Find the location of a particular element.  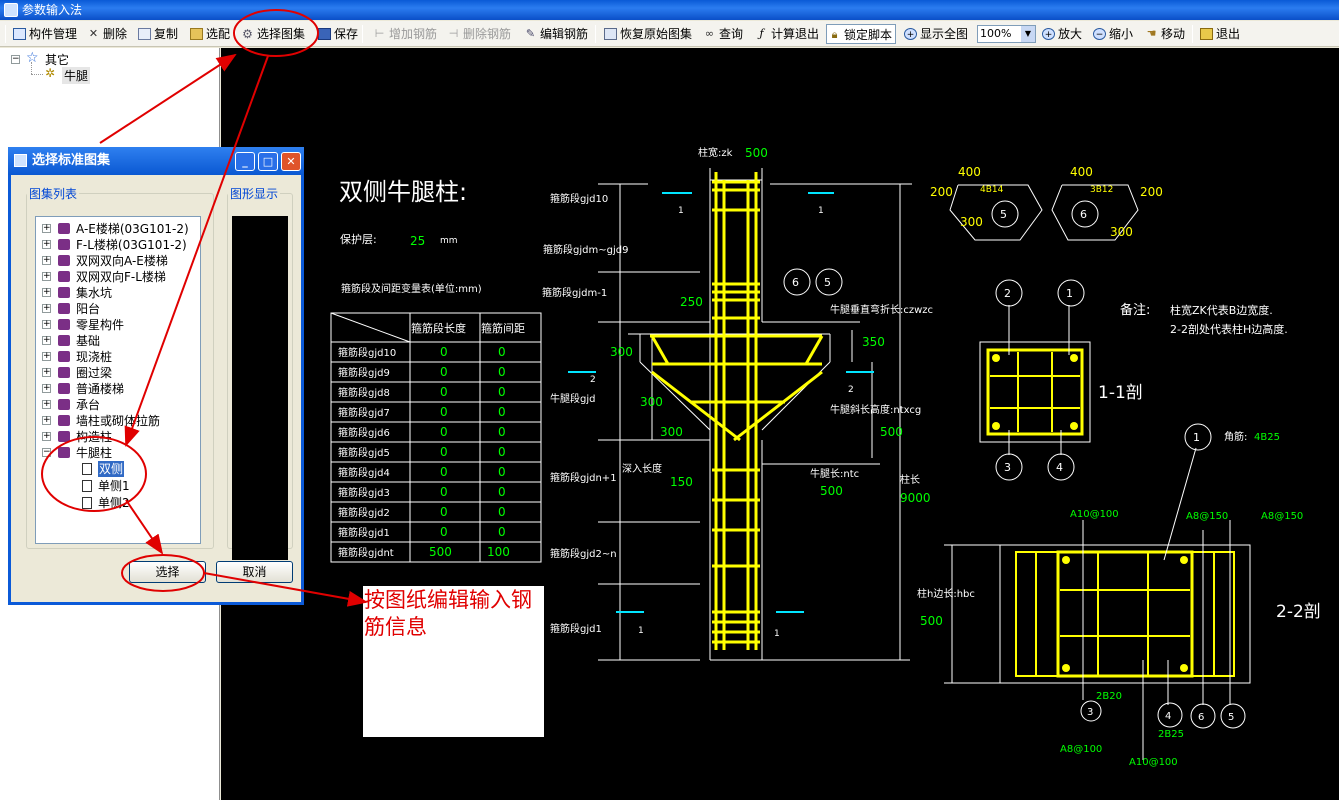

add-rebar-button: ⊢ 增加钢筋 is located at coordinates (404, 34).